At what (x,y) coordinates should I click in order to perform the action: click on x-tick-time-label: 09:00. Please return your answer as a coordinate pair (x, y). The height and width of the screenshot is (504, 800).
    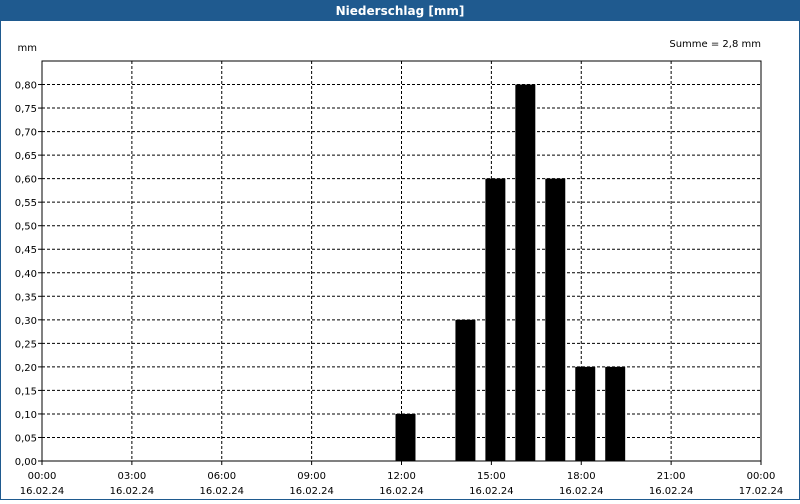
    Looking at the image, I should click on (311, 476).